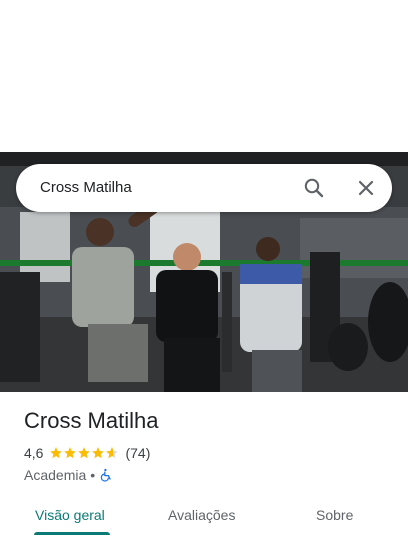 This screenshot has height=544, width=408. What do you see at coordinates (106, 475) in the screenshot?
I see `wheelchair-icon` at bounding box center [106, 475].